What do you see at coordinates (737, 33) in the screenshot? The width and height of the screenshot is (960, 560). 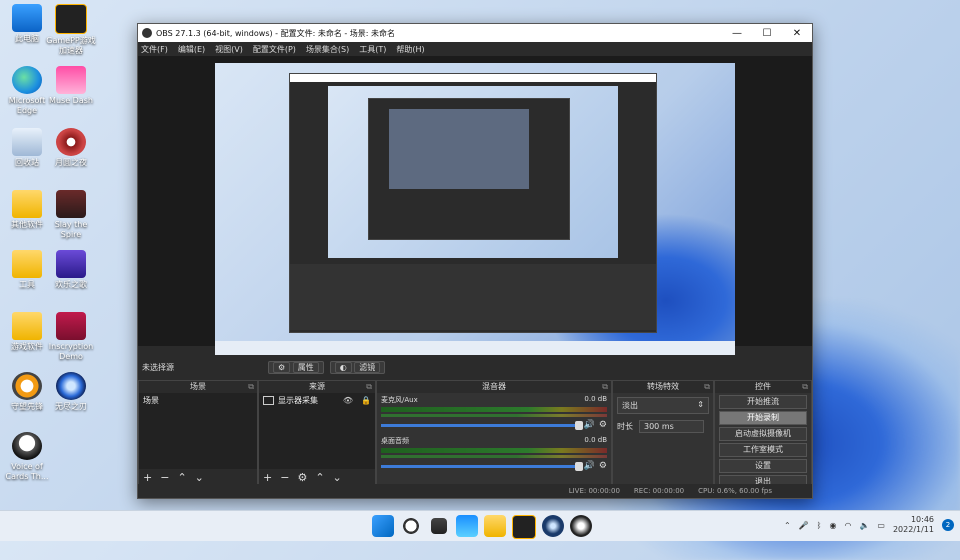 I see `minimize-button: —` at bounding box center [737, 33].